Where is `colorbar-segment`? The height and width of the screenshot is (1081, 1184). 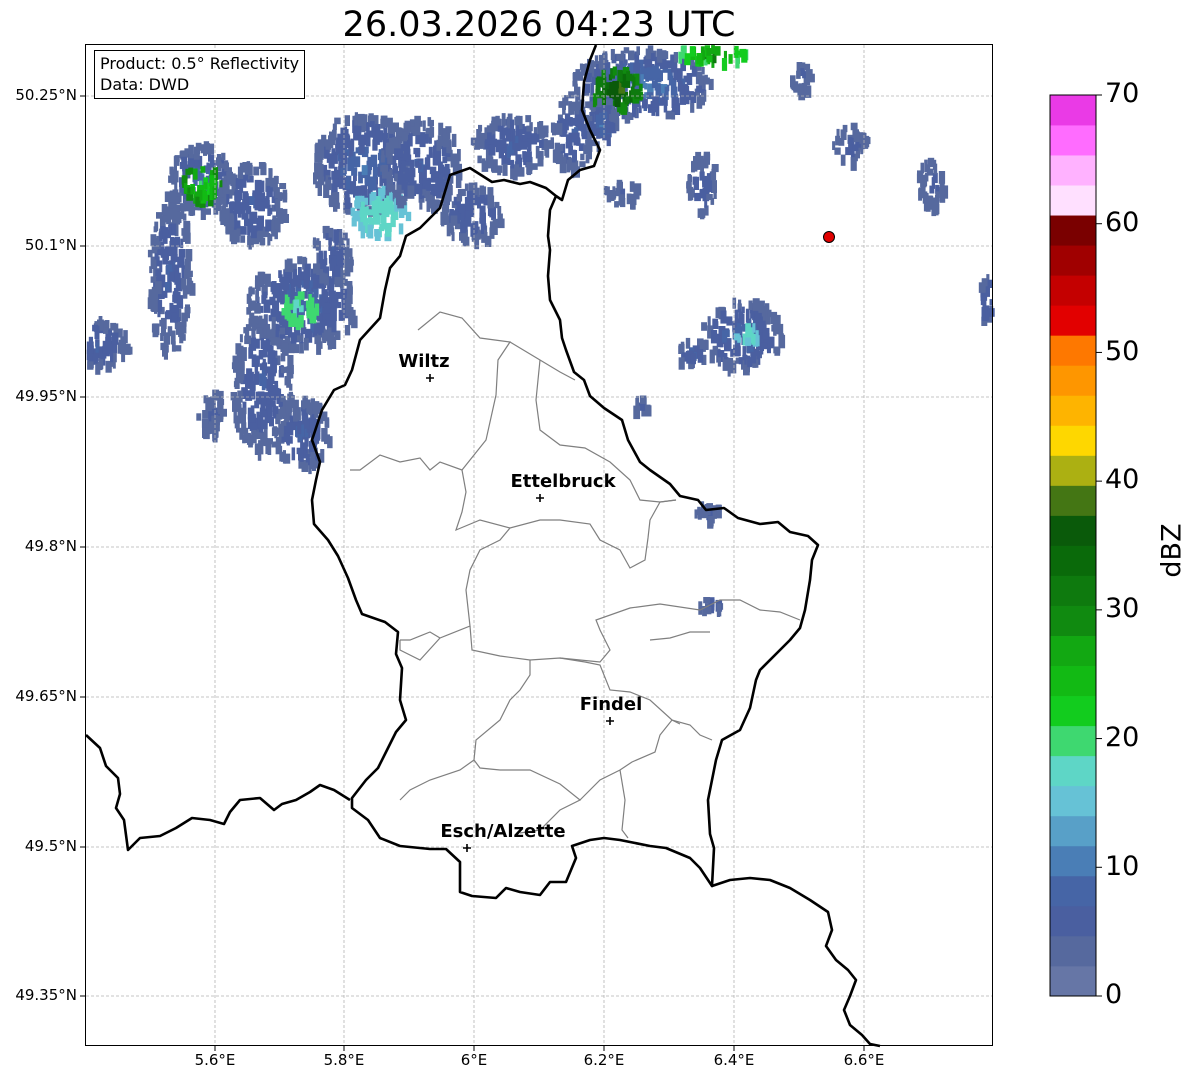
colorbar-segment is located at coordinates (1073, 981).